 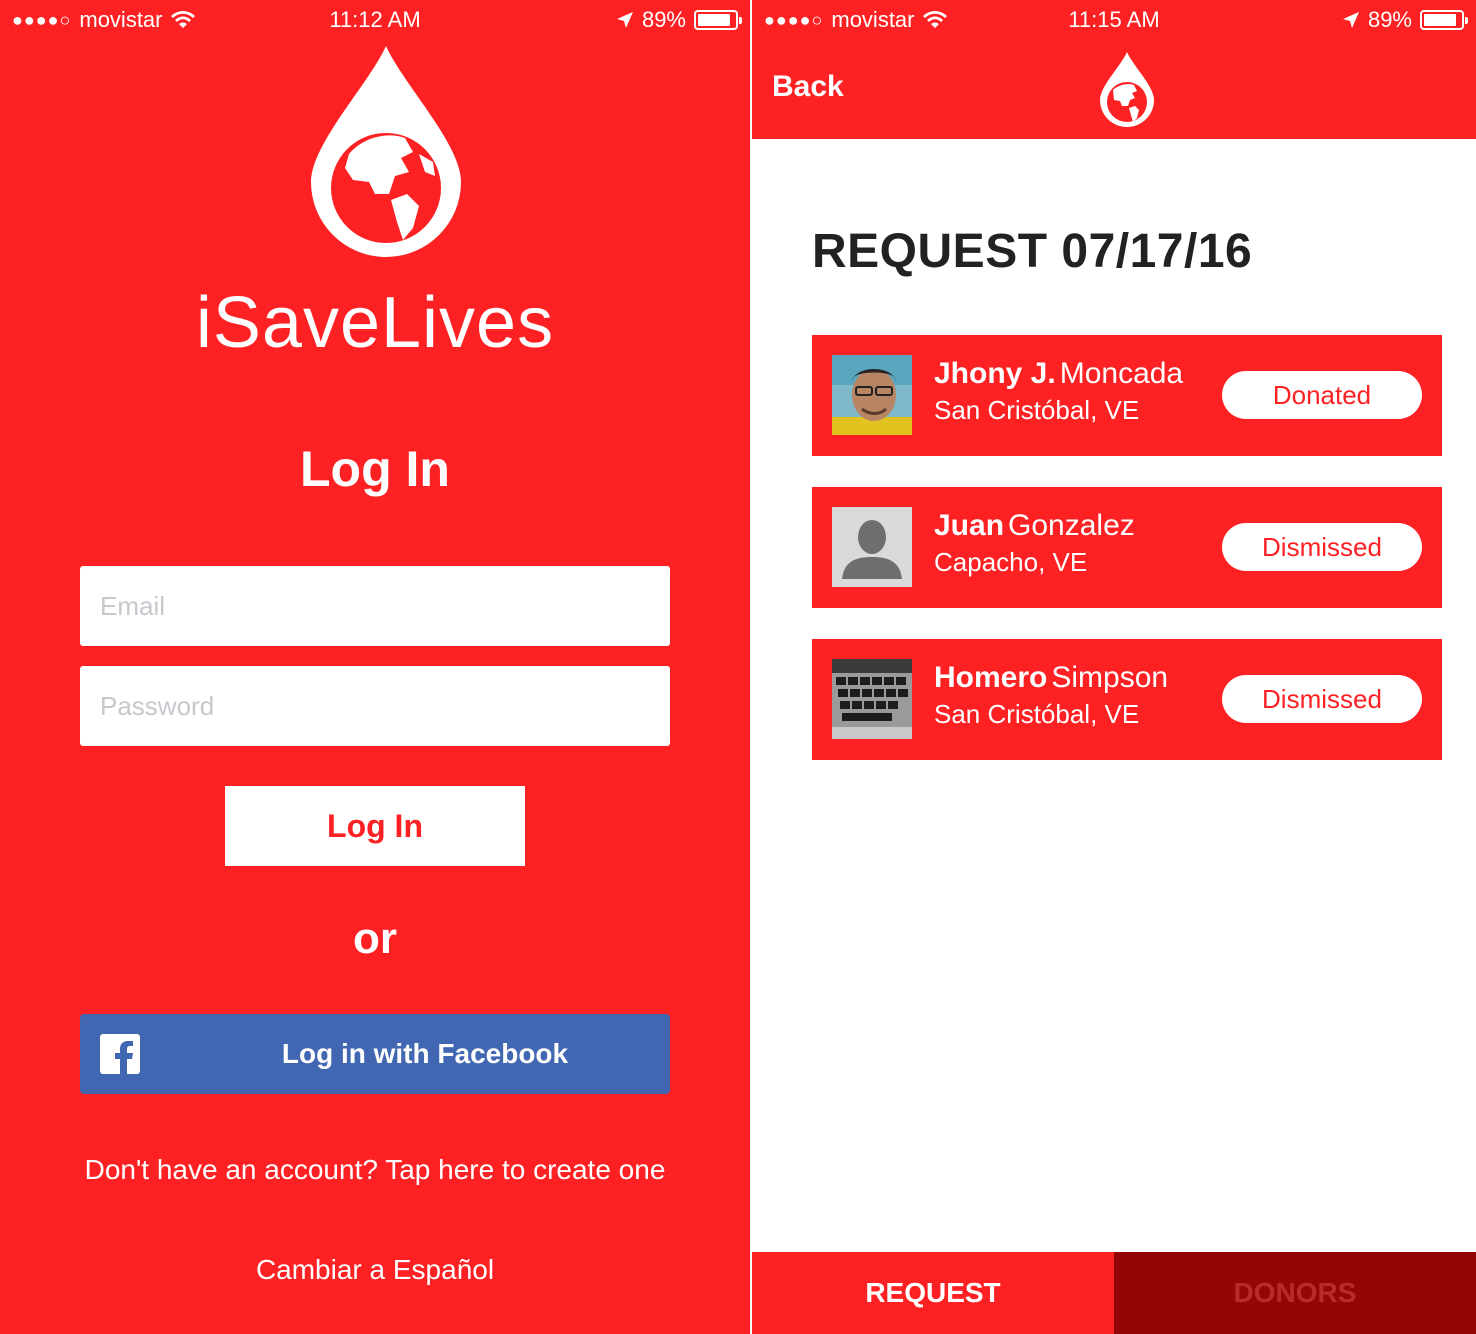 What do you see at coordinates (1034, 525) in the screenshot?
I see `donor-name: Juan Gonzalez` at bounding box center [1034, 525].